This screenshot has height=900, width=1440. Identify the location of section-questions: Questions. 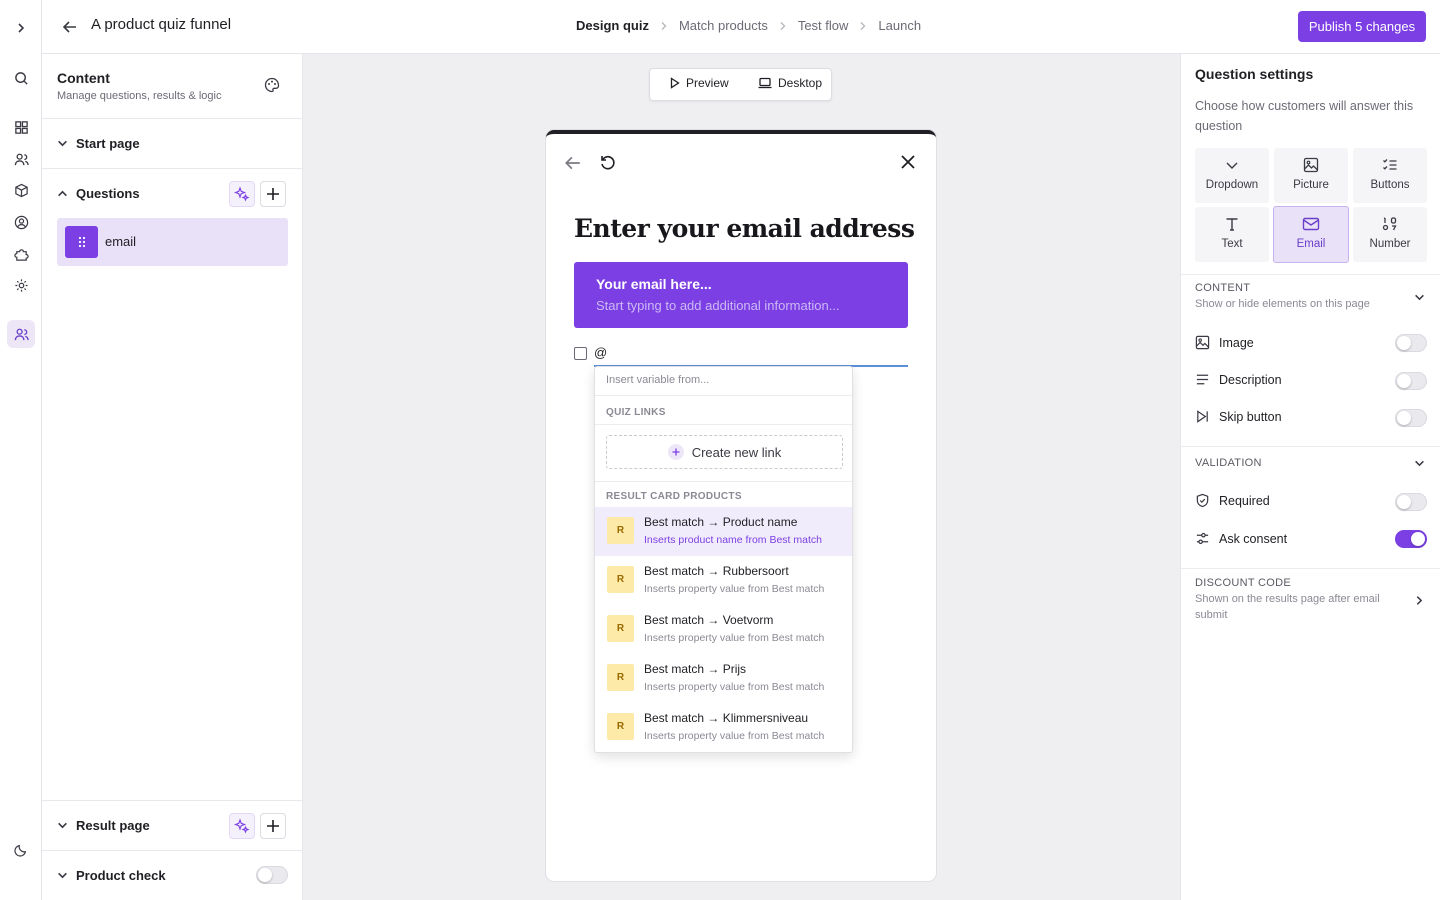
(98, 193).